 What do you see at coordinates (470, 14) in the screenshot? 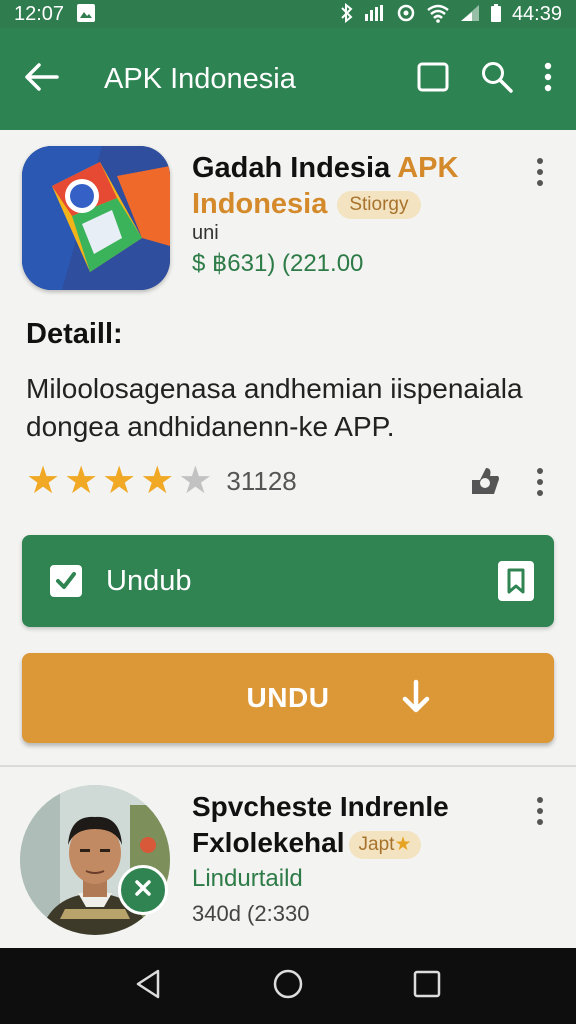
I see `cell-signal-icon` at bounding box center [470, 14].